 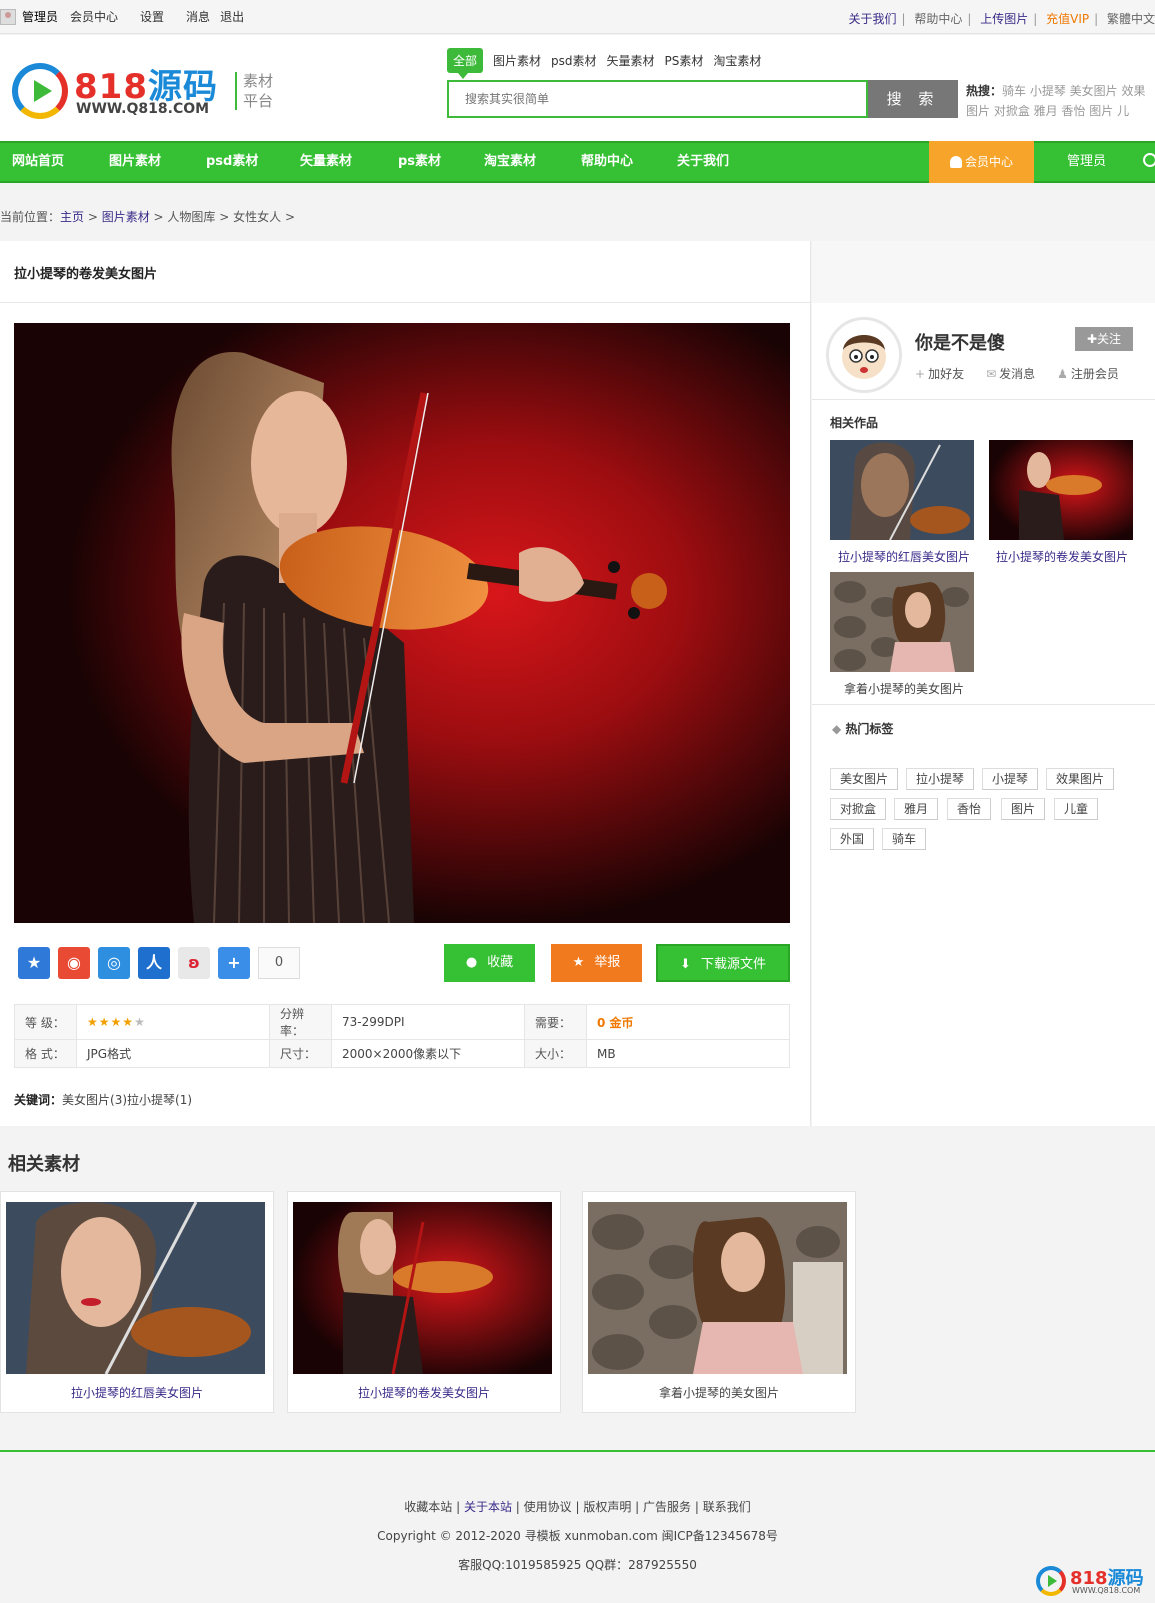 I want to click on breadcrumb-sub: 人物图库, so click(x=191, y=217).